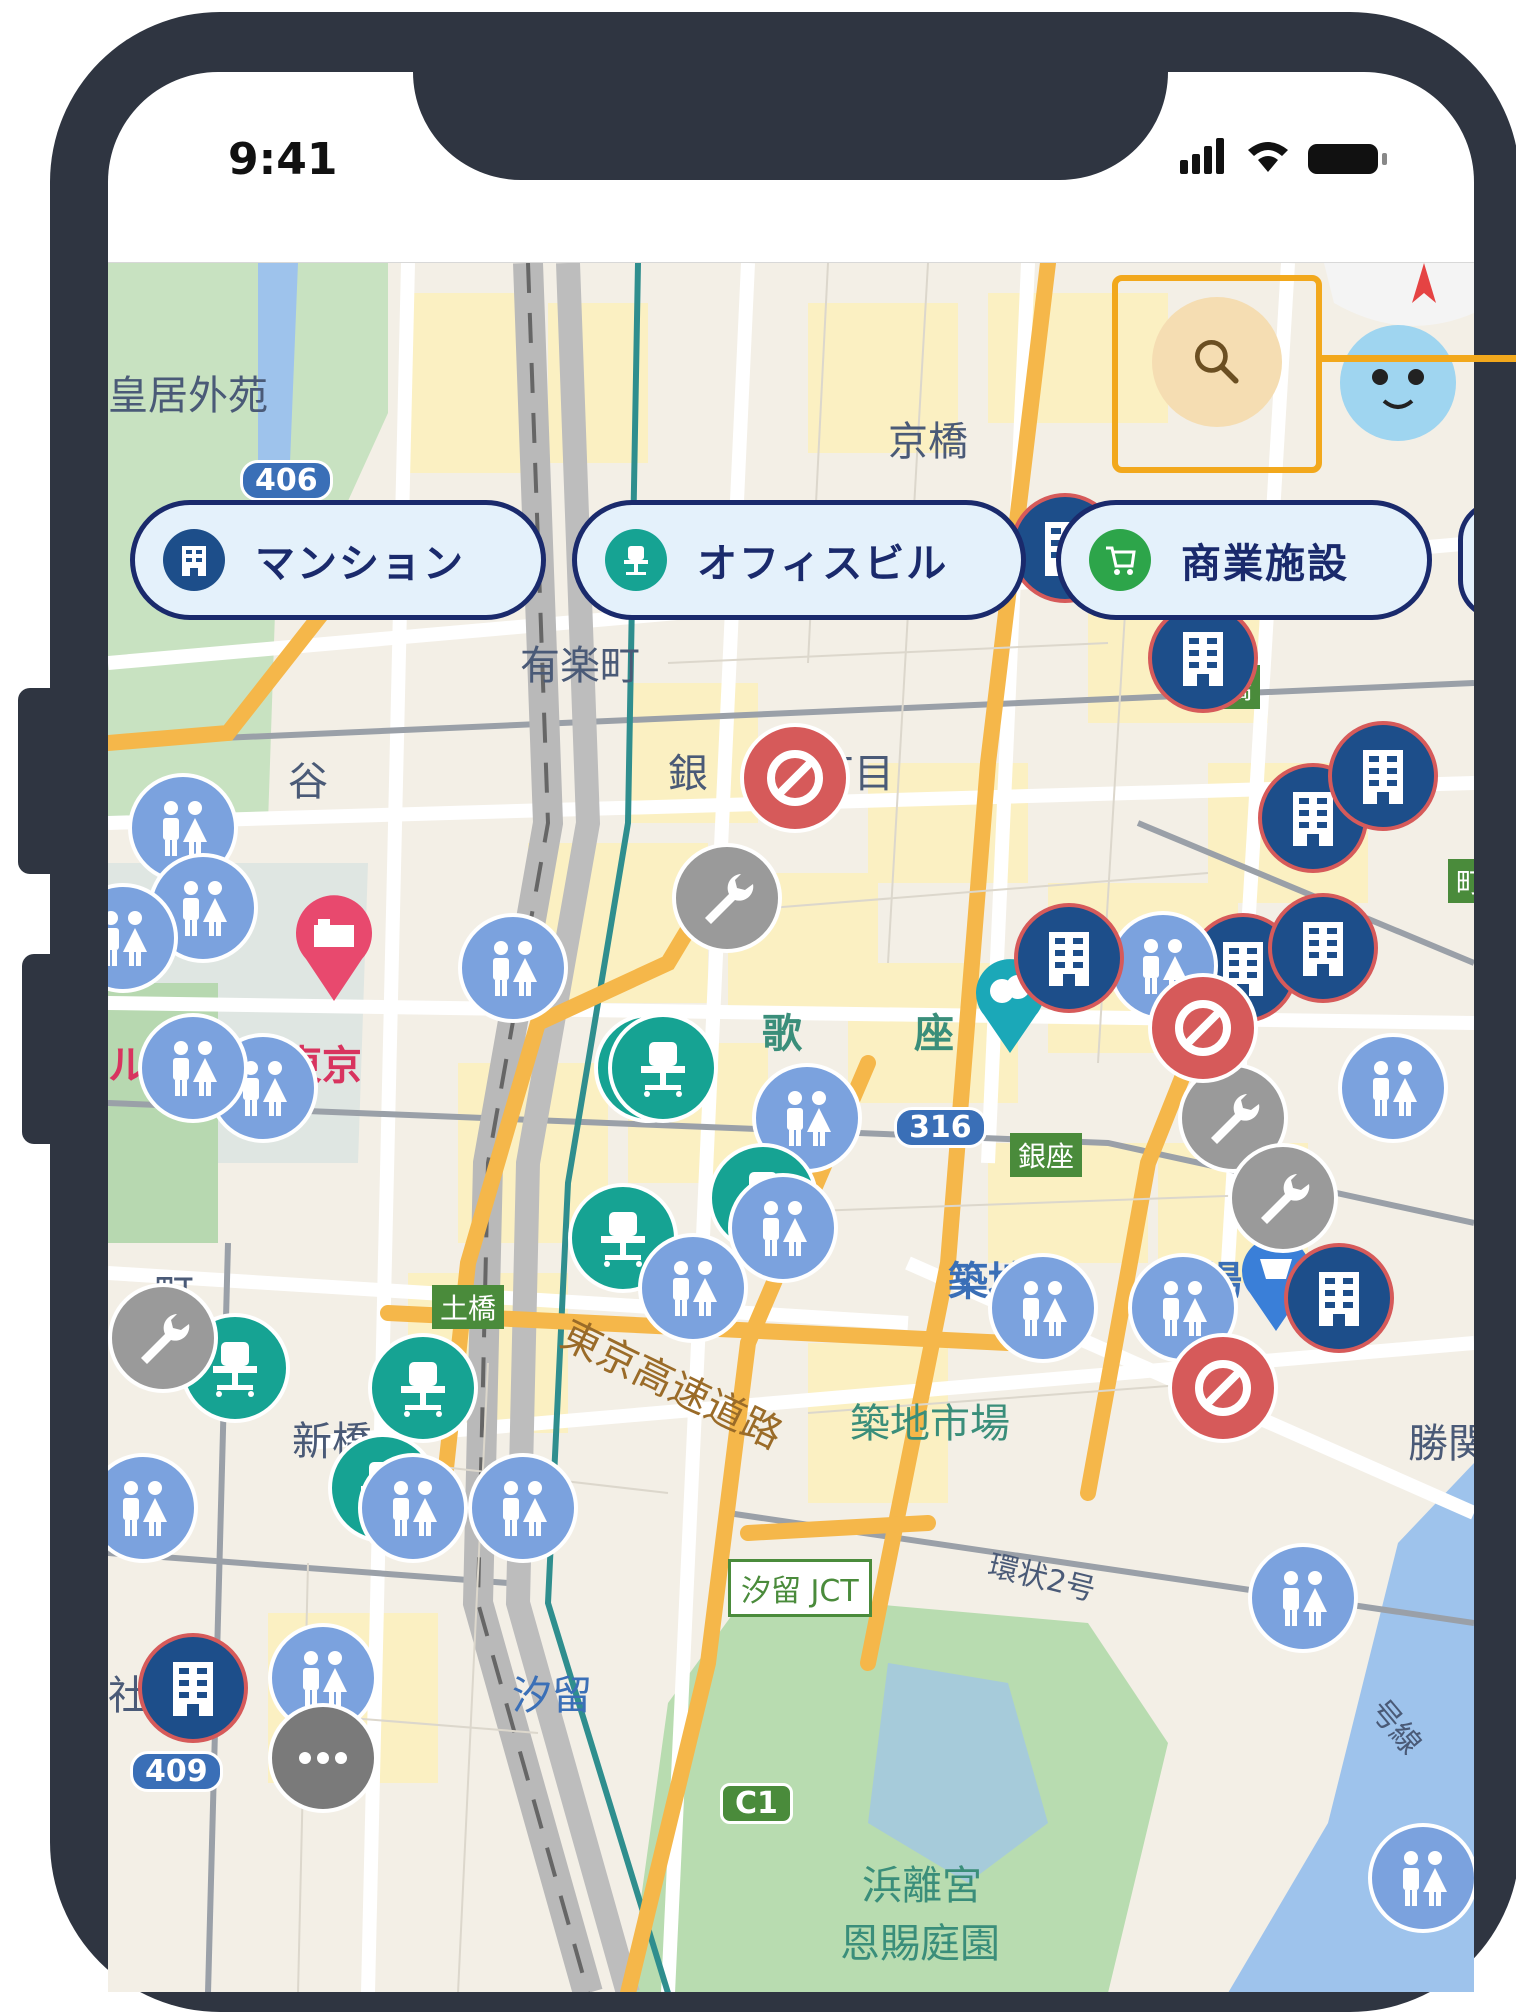  What do you see at coordinates (334, 948) in the screenshot?
I see `hotel-pin-icon` at bounding box center [334, 948].